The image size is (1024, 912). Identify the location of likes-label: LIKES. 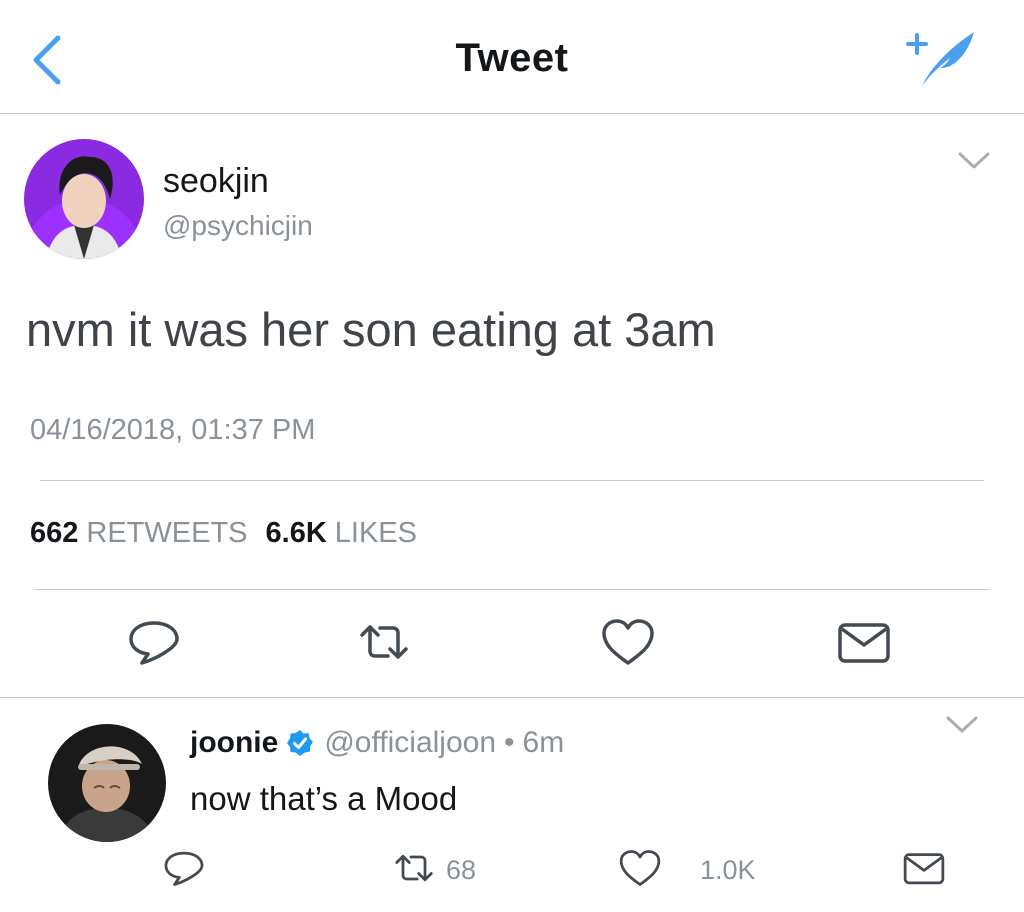
(375, 533).